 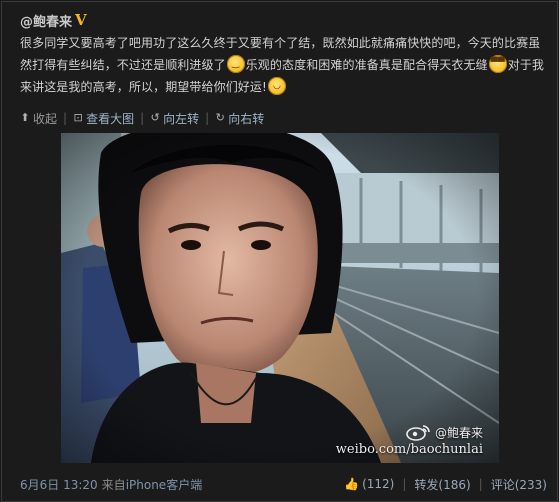 I want to click on rotate-right-icon: ↻, so click(x=220, y=117).